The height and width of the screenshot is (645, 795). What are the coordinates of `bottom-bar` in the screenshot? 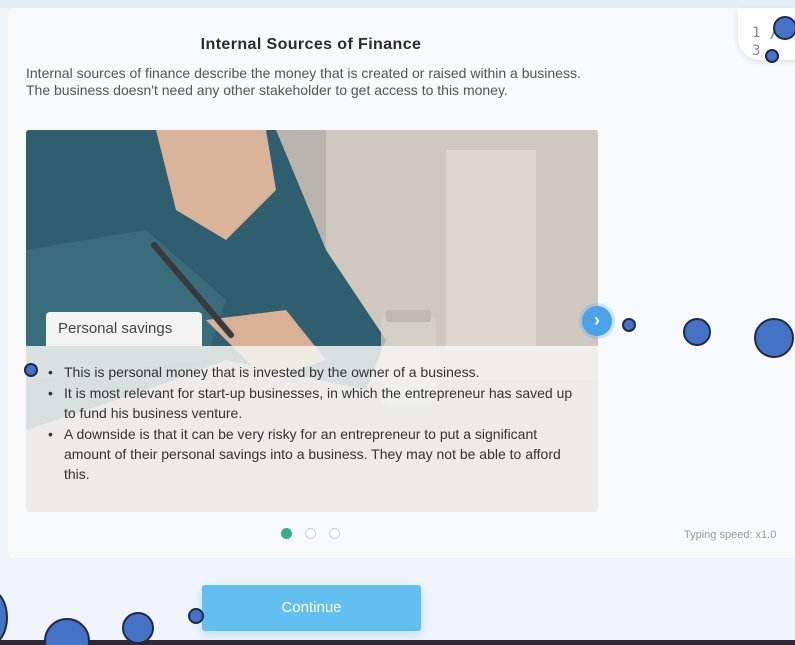 It's located at (397, 642).